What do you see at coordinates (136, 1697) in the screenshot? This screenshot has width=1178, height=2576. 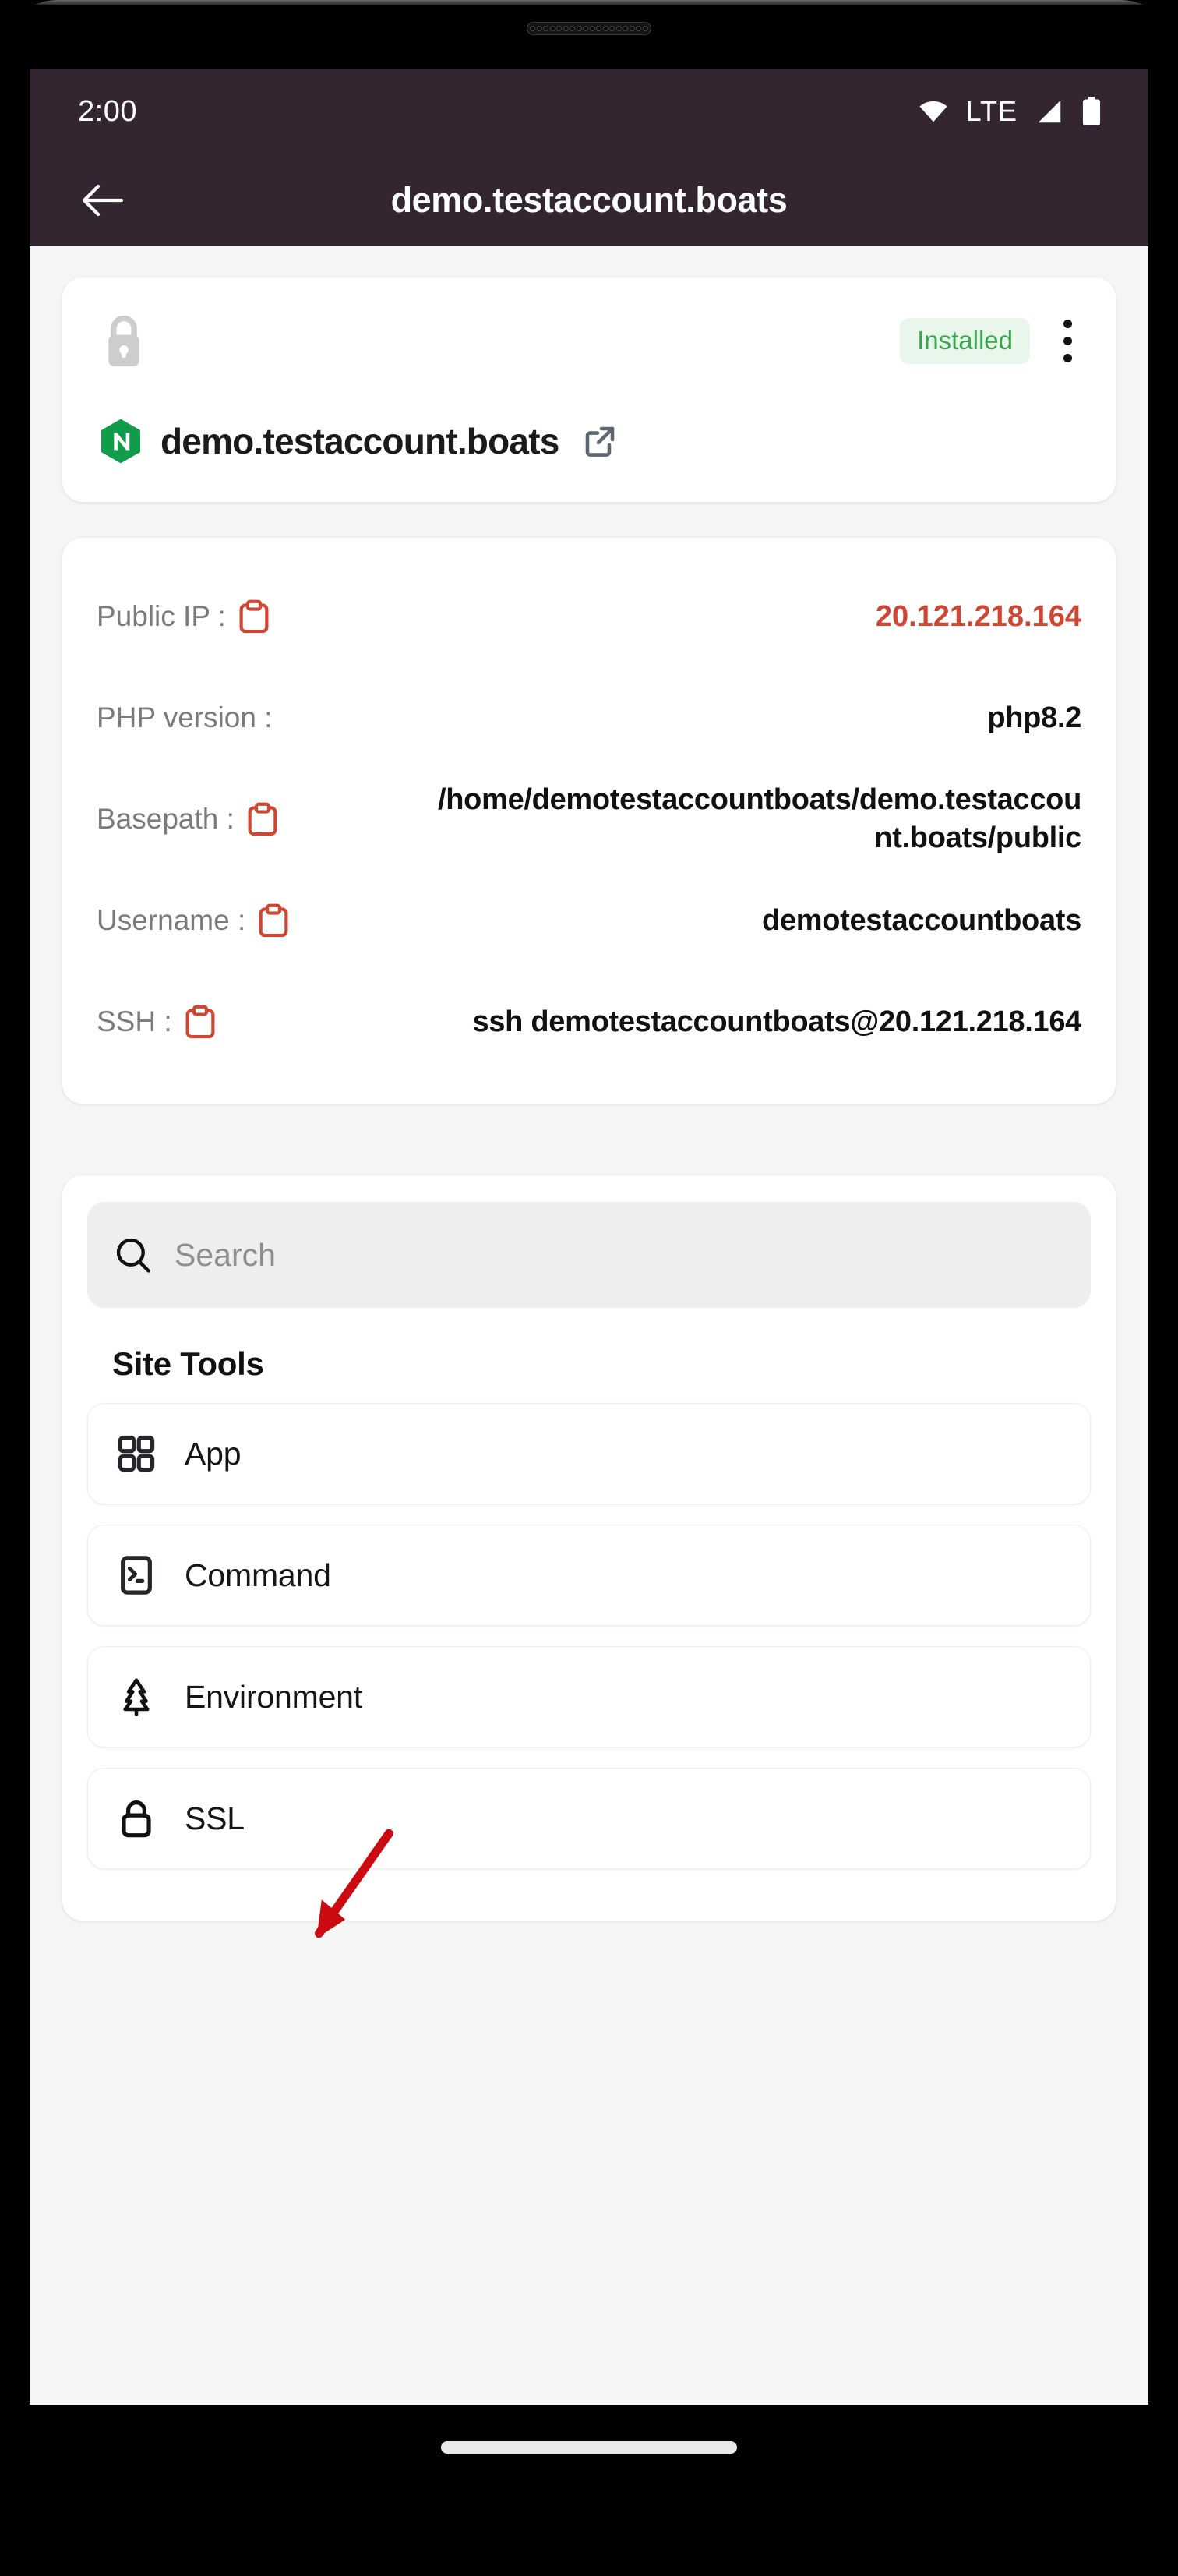 I see `tree-icon` at bounding box center [136, 1697].